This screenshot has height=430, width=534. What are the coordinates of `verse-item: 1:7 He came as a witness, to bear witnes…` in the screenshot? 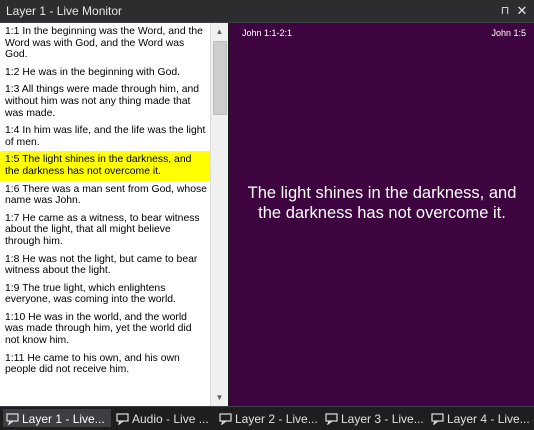 It's located at (105, 230).